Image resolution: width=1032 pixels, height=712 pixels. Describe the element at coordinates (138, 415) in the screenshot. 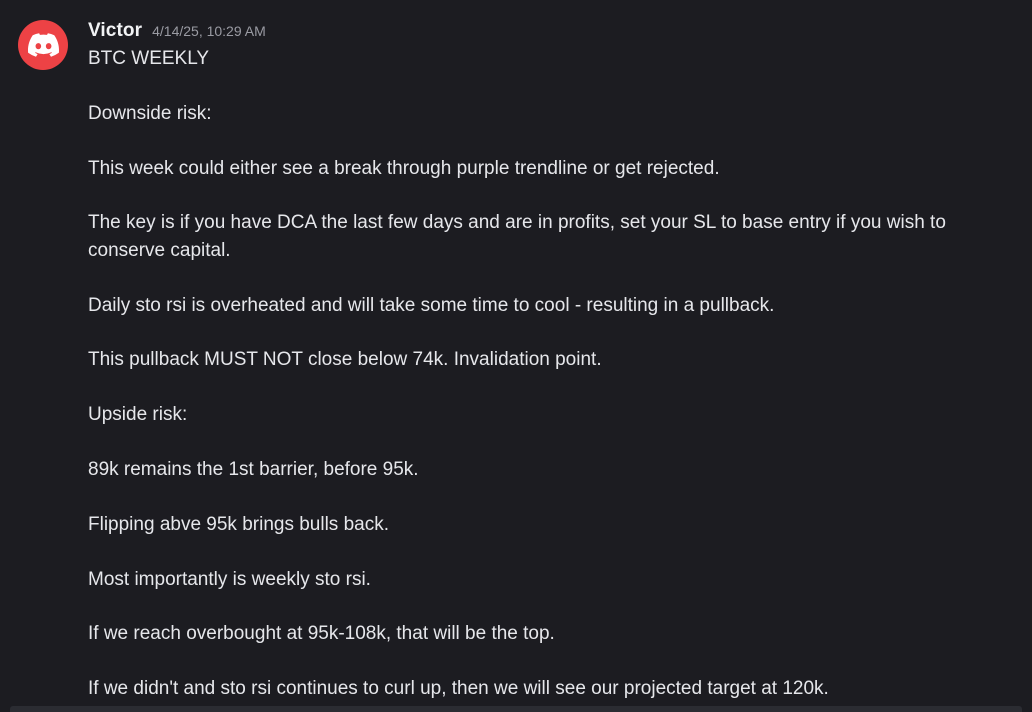

I see `message-line: Upside risk:` at that location.